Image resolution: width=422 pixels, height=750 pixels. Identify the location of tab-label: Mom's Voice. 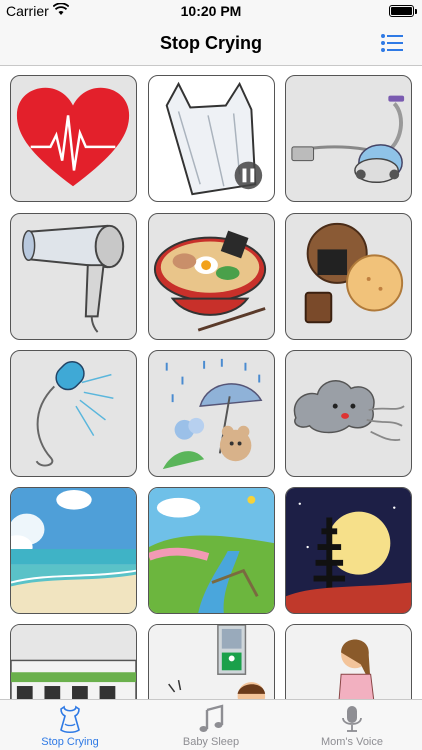
(351, 742).